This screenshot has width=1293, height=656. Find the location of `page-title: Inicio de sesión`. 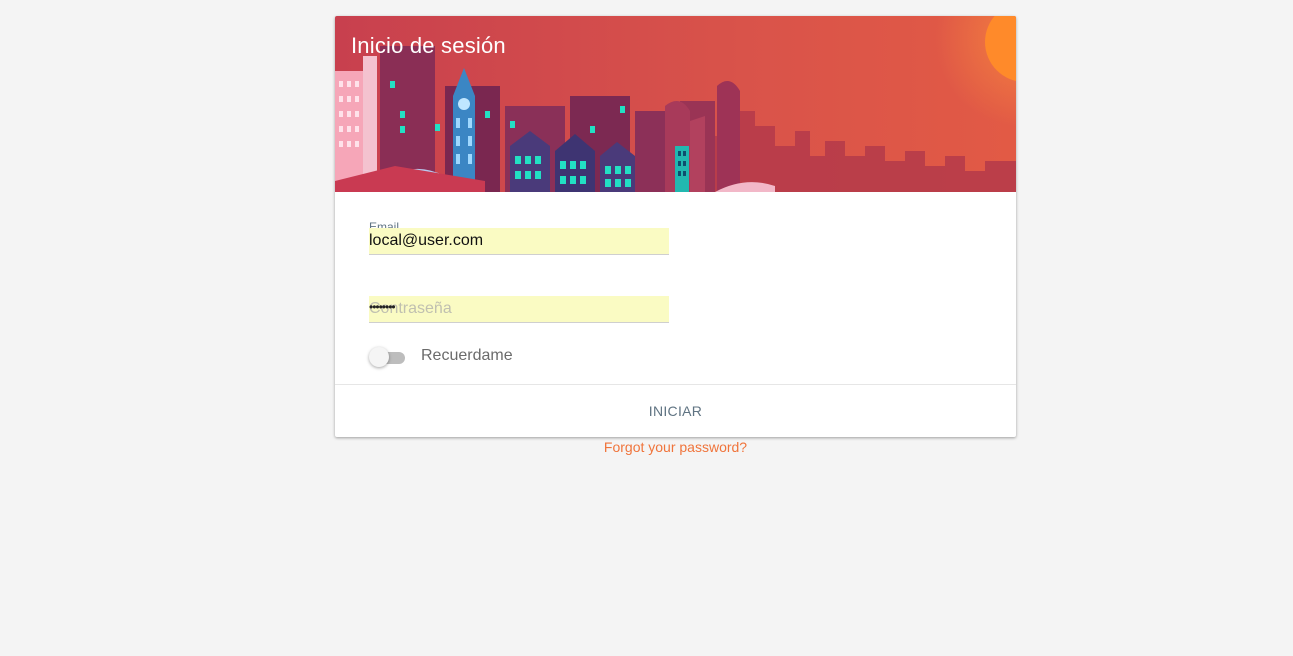

page-title: Inicio de sesión is located at coordinates (428, 45).